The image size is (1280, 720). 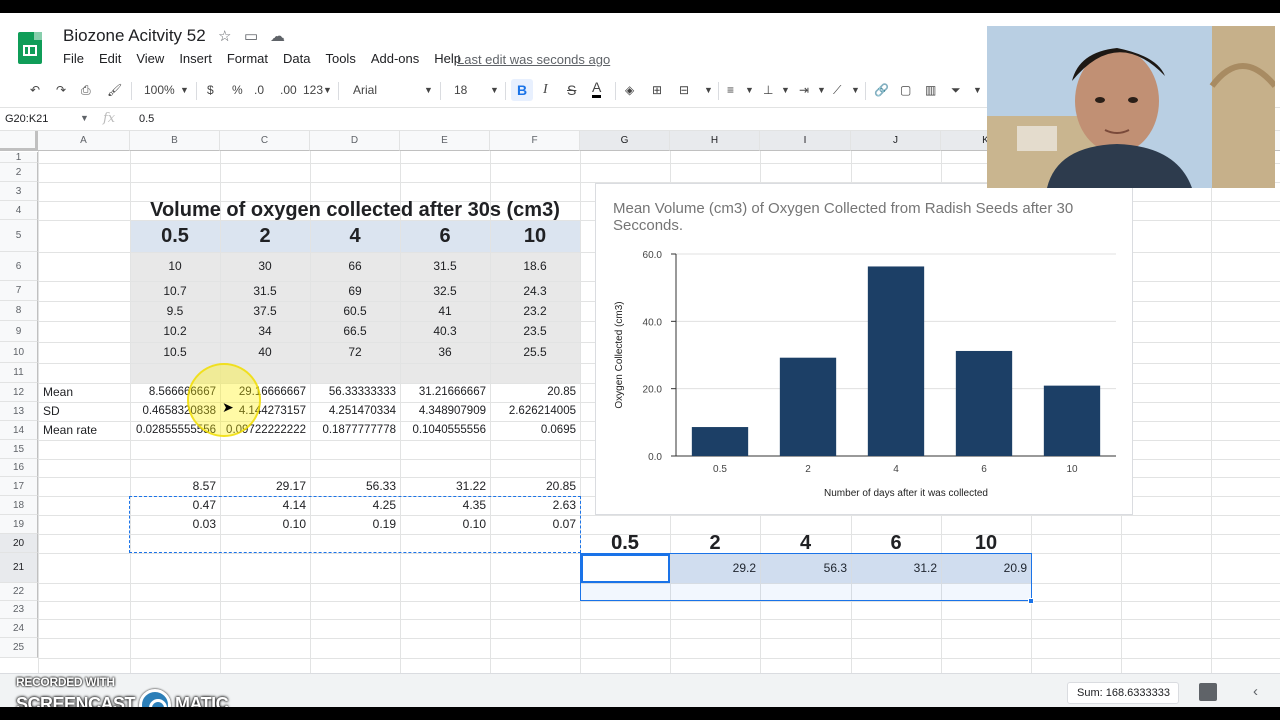 I want to click on select-all-corner, so click(x=19, y=141).